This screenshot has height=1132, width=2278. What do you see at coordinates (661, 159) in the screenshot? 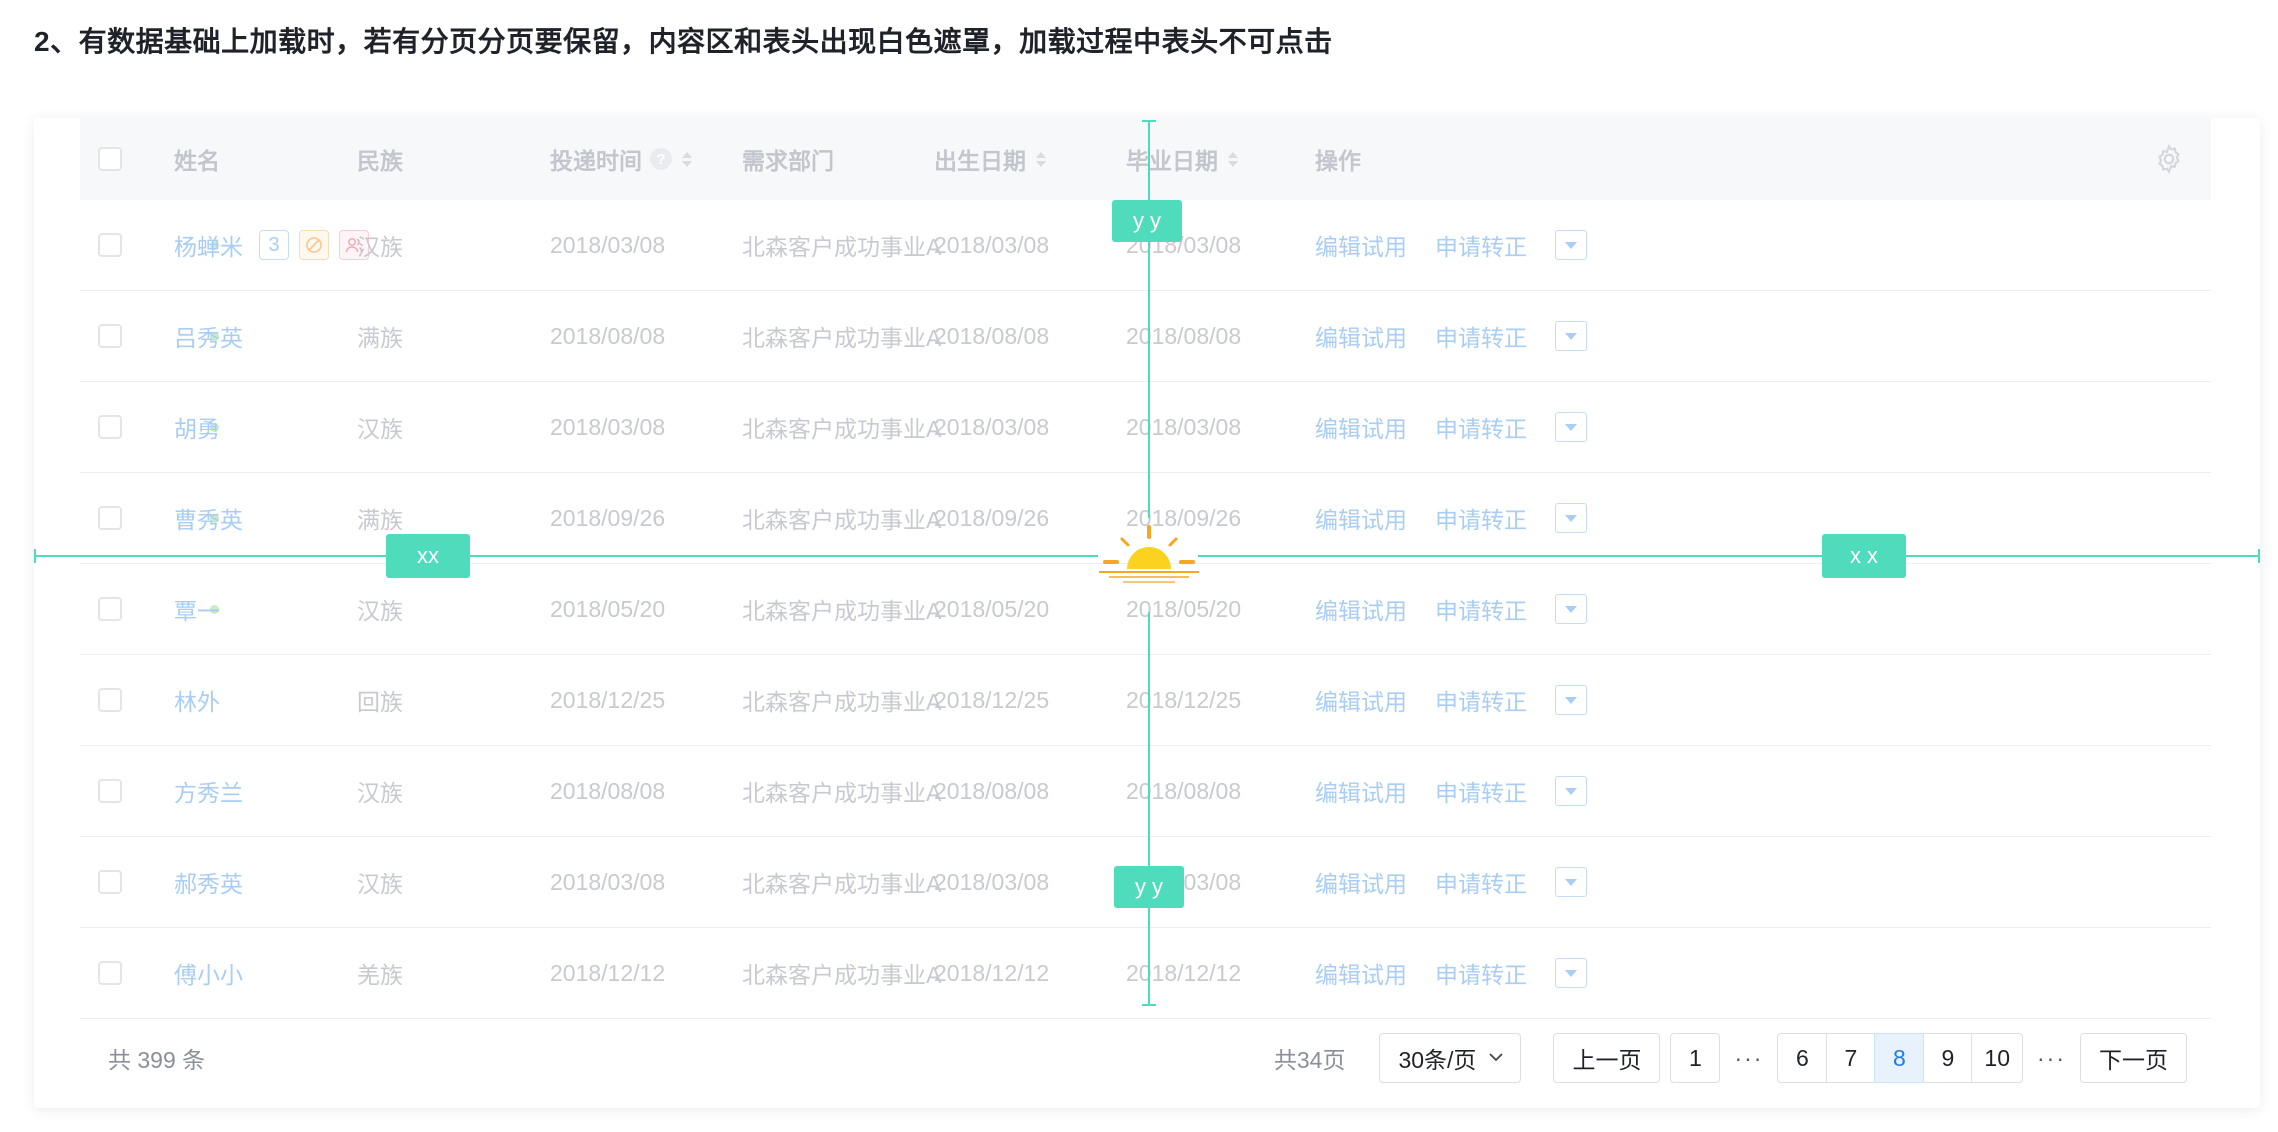
I see `help-icon: ?` at bounding box center [661, 159].